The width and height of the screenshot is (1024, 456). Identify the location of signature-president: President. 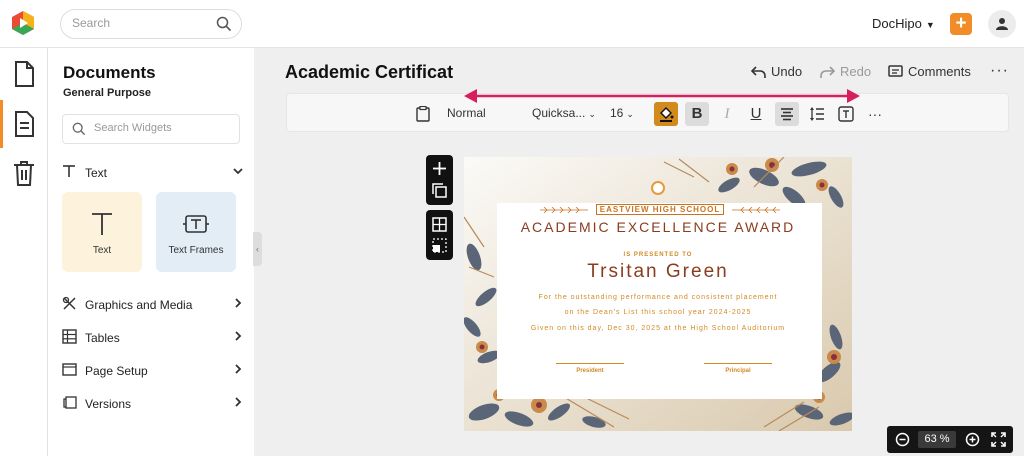
(590, 371).